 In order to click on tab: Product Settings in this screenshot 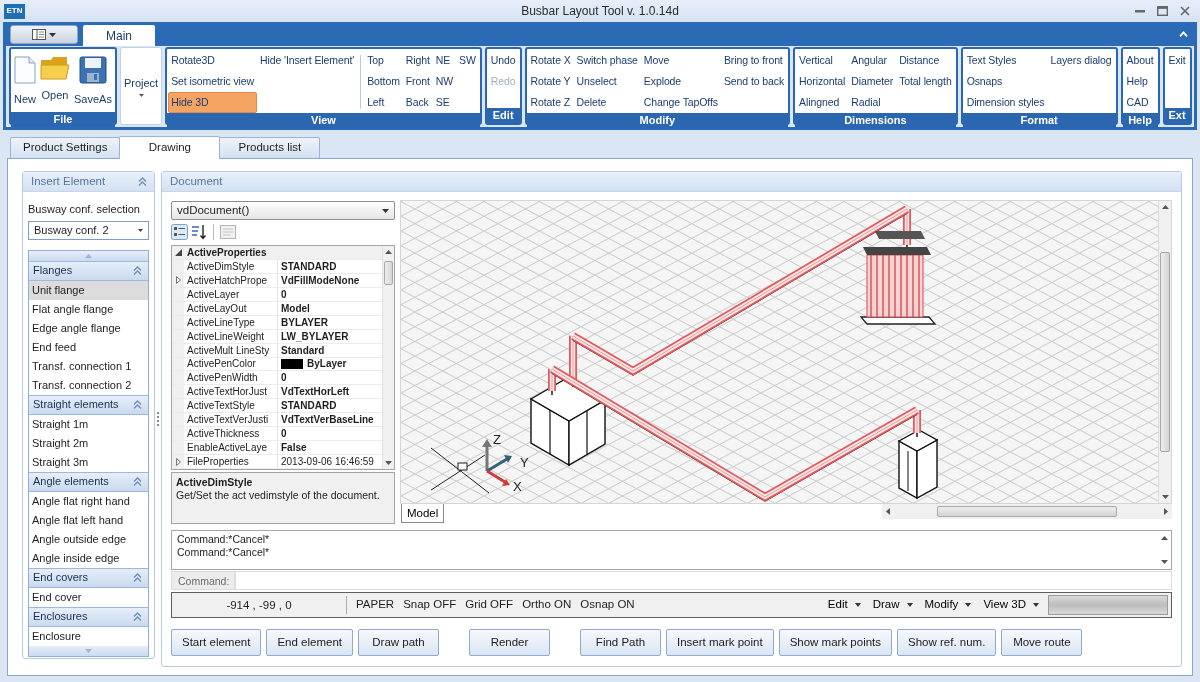, I will do `click(65, 147)`.